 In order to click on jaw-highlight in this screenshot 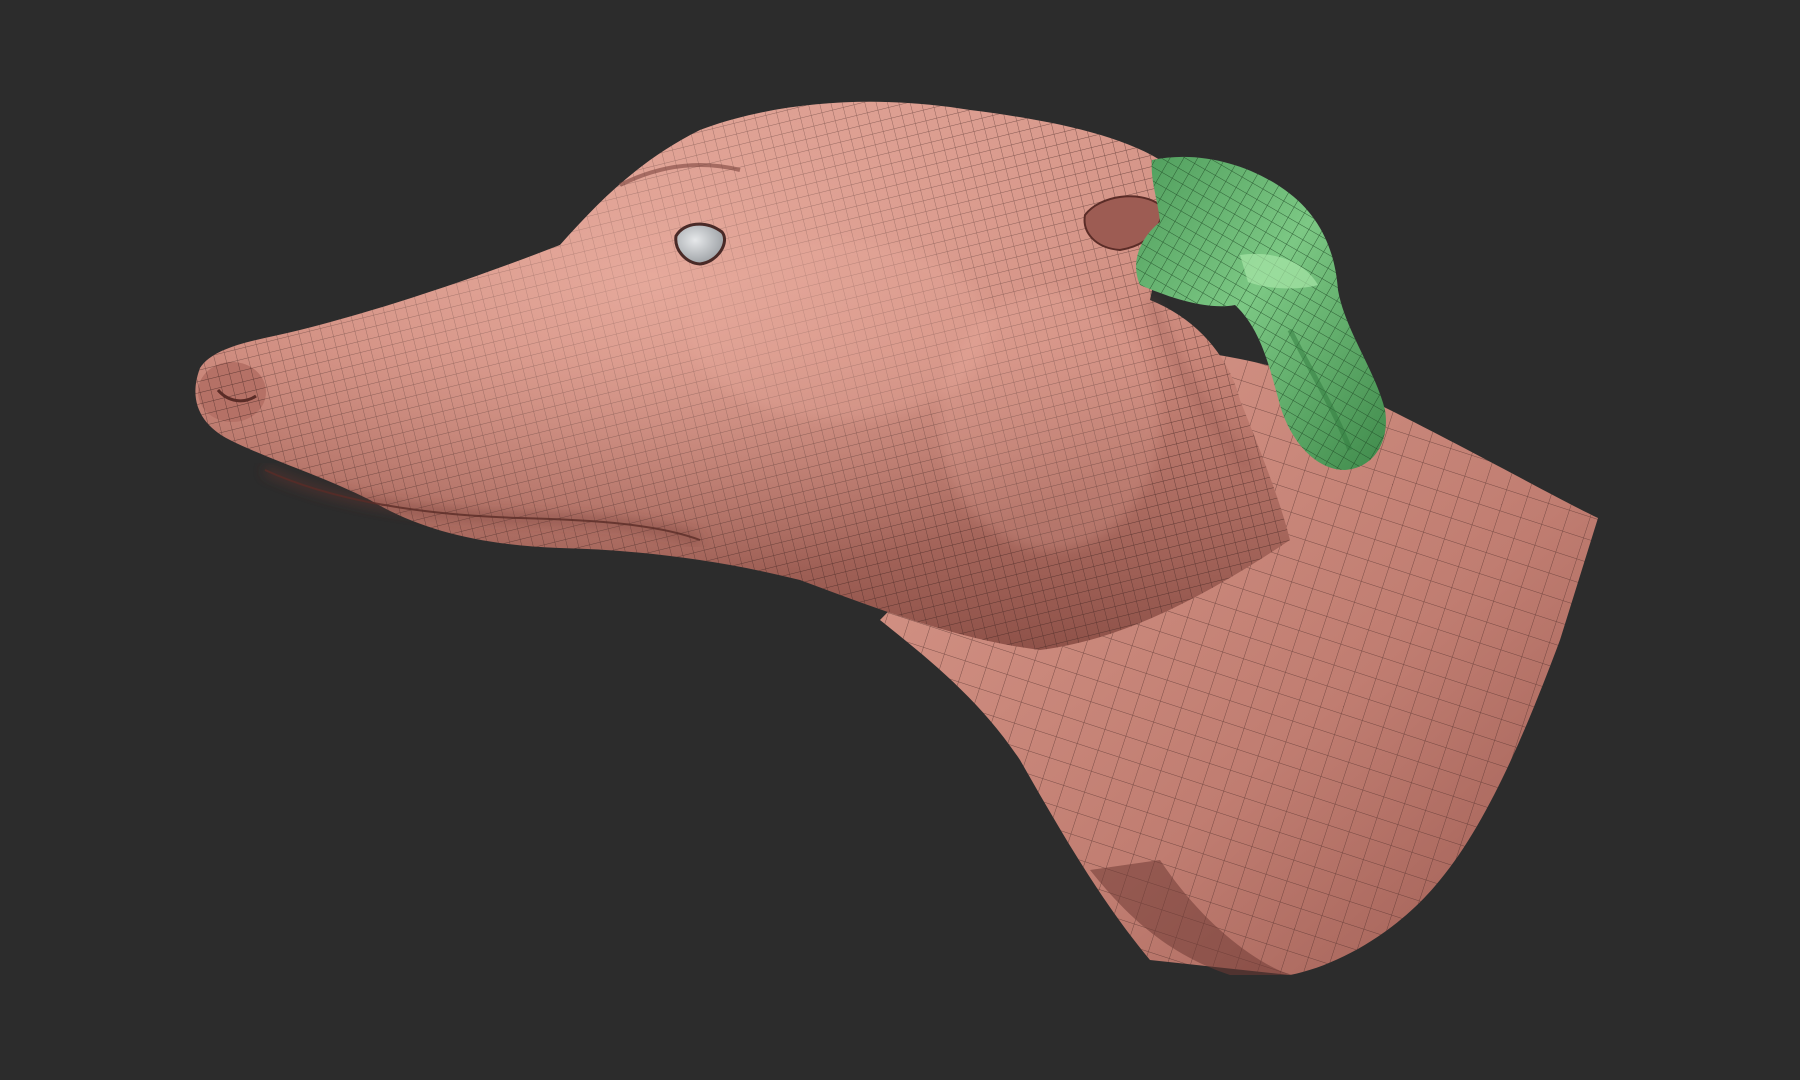, I will do `click(1050, 420)`.